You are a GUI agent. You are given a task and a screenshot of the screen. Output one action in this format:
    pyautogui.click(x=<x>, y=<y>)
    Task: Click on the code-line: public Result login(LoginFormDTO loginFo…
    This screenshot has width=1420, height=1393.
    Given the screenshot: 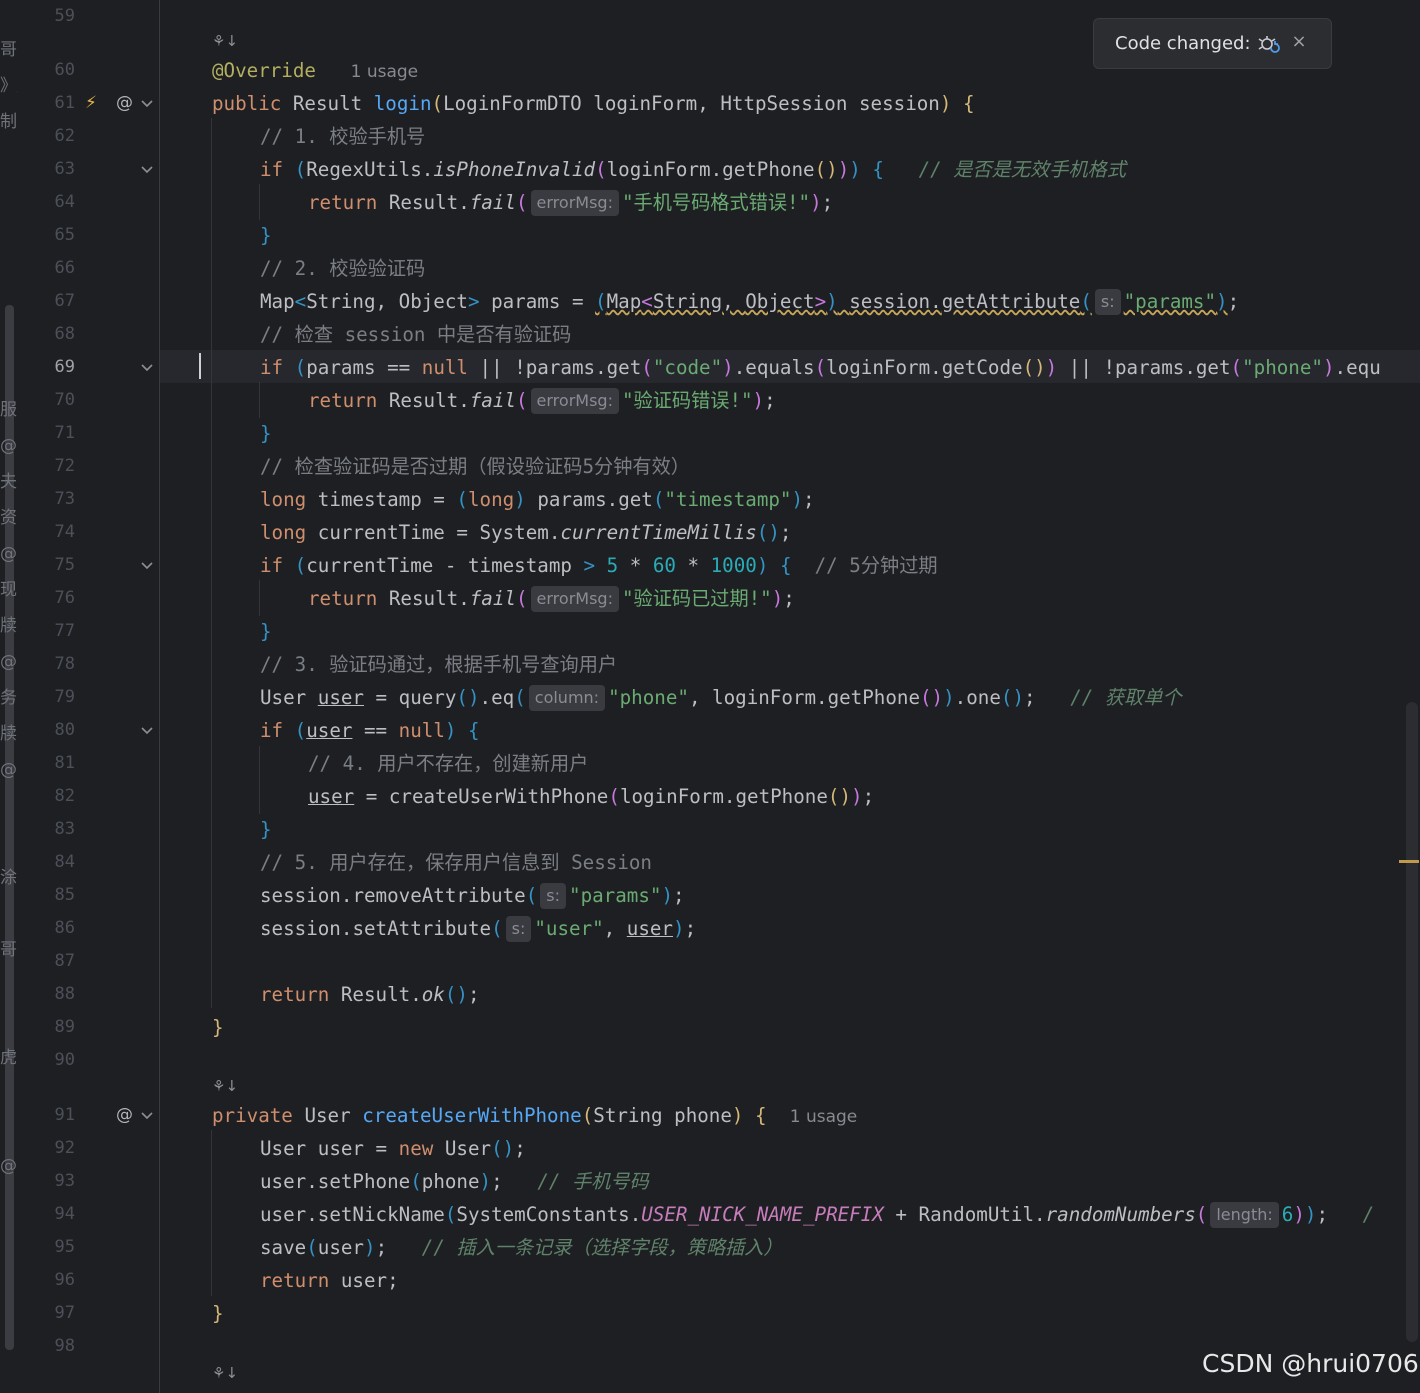 What is the action you would take?
    pyautogui.click(x=593, y=103)
    